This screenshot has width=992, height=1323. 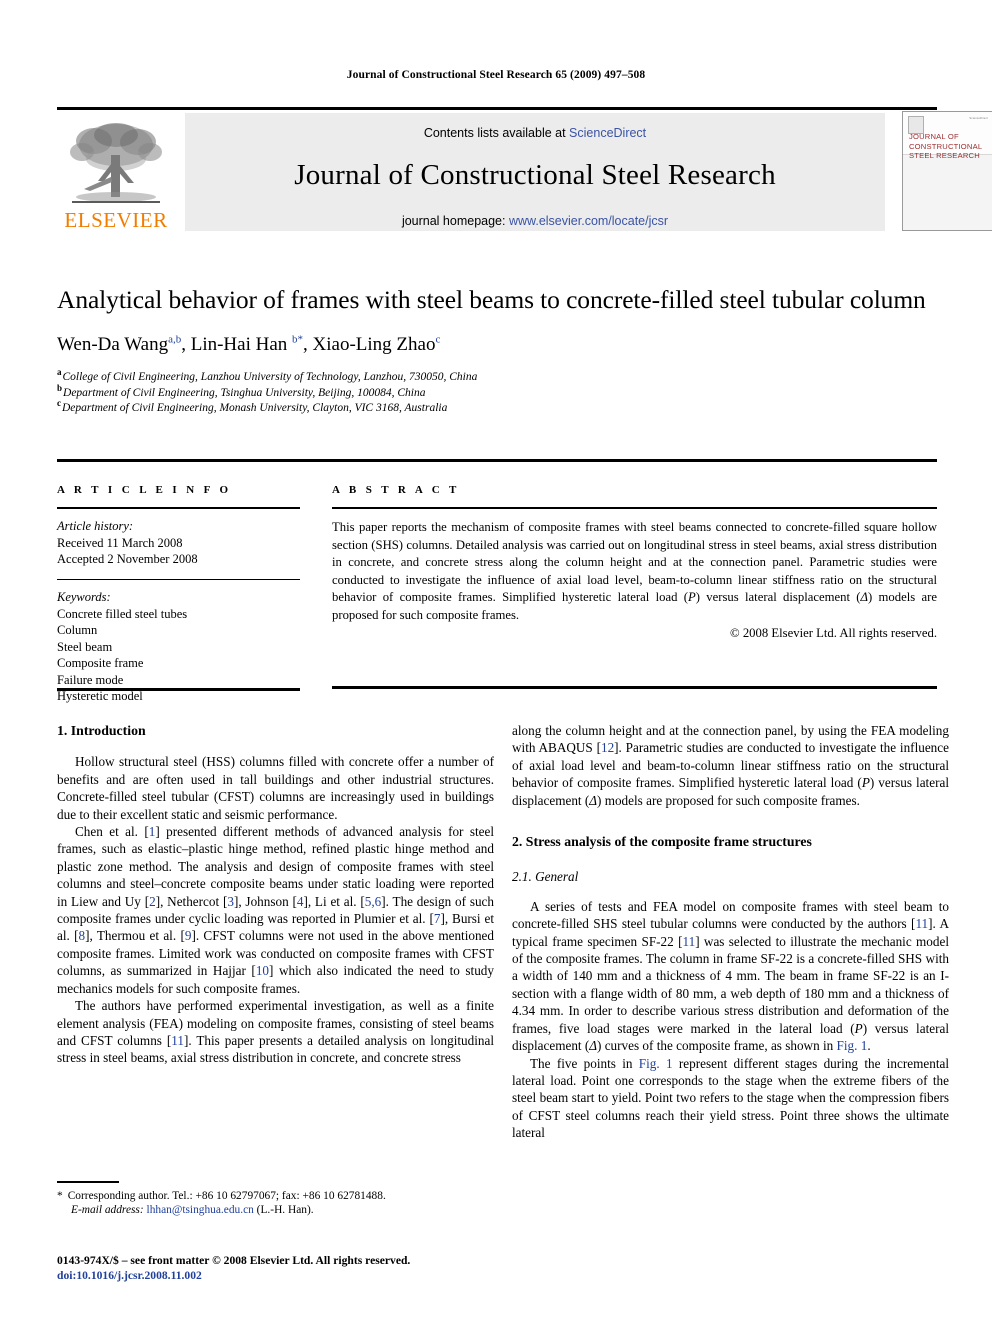 I want to click on citation-link: 10, so click(x=262, y=970).